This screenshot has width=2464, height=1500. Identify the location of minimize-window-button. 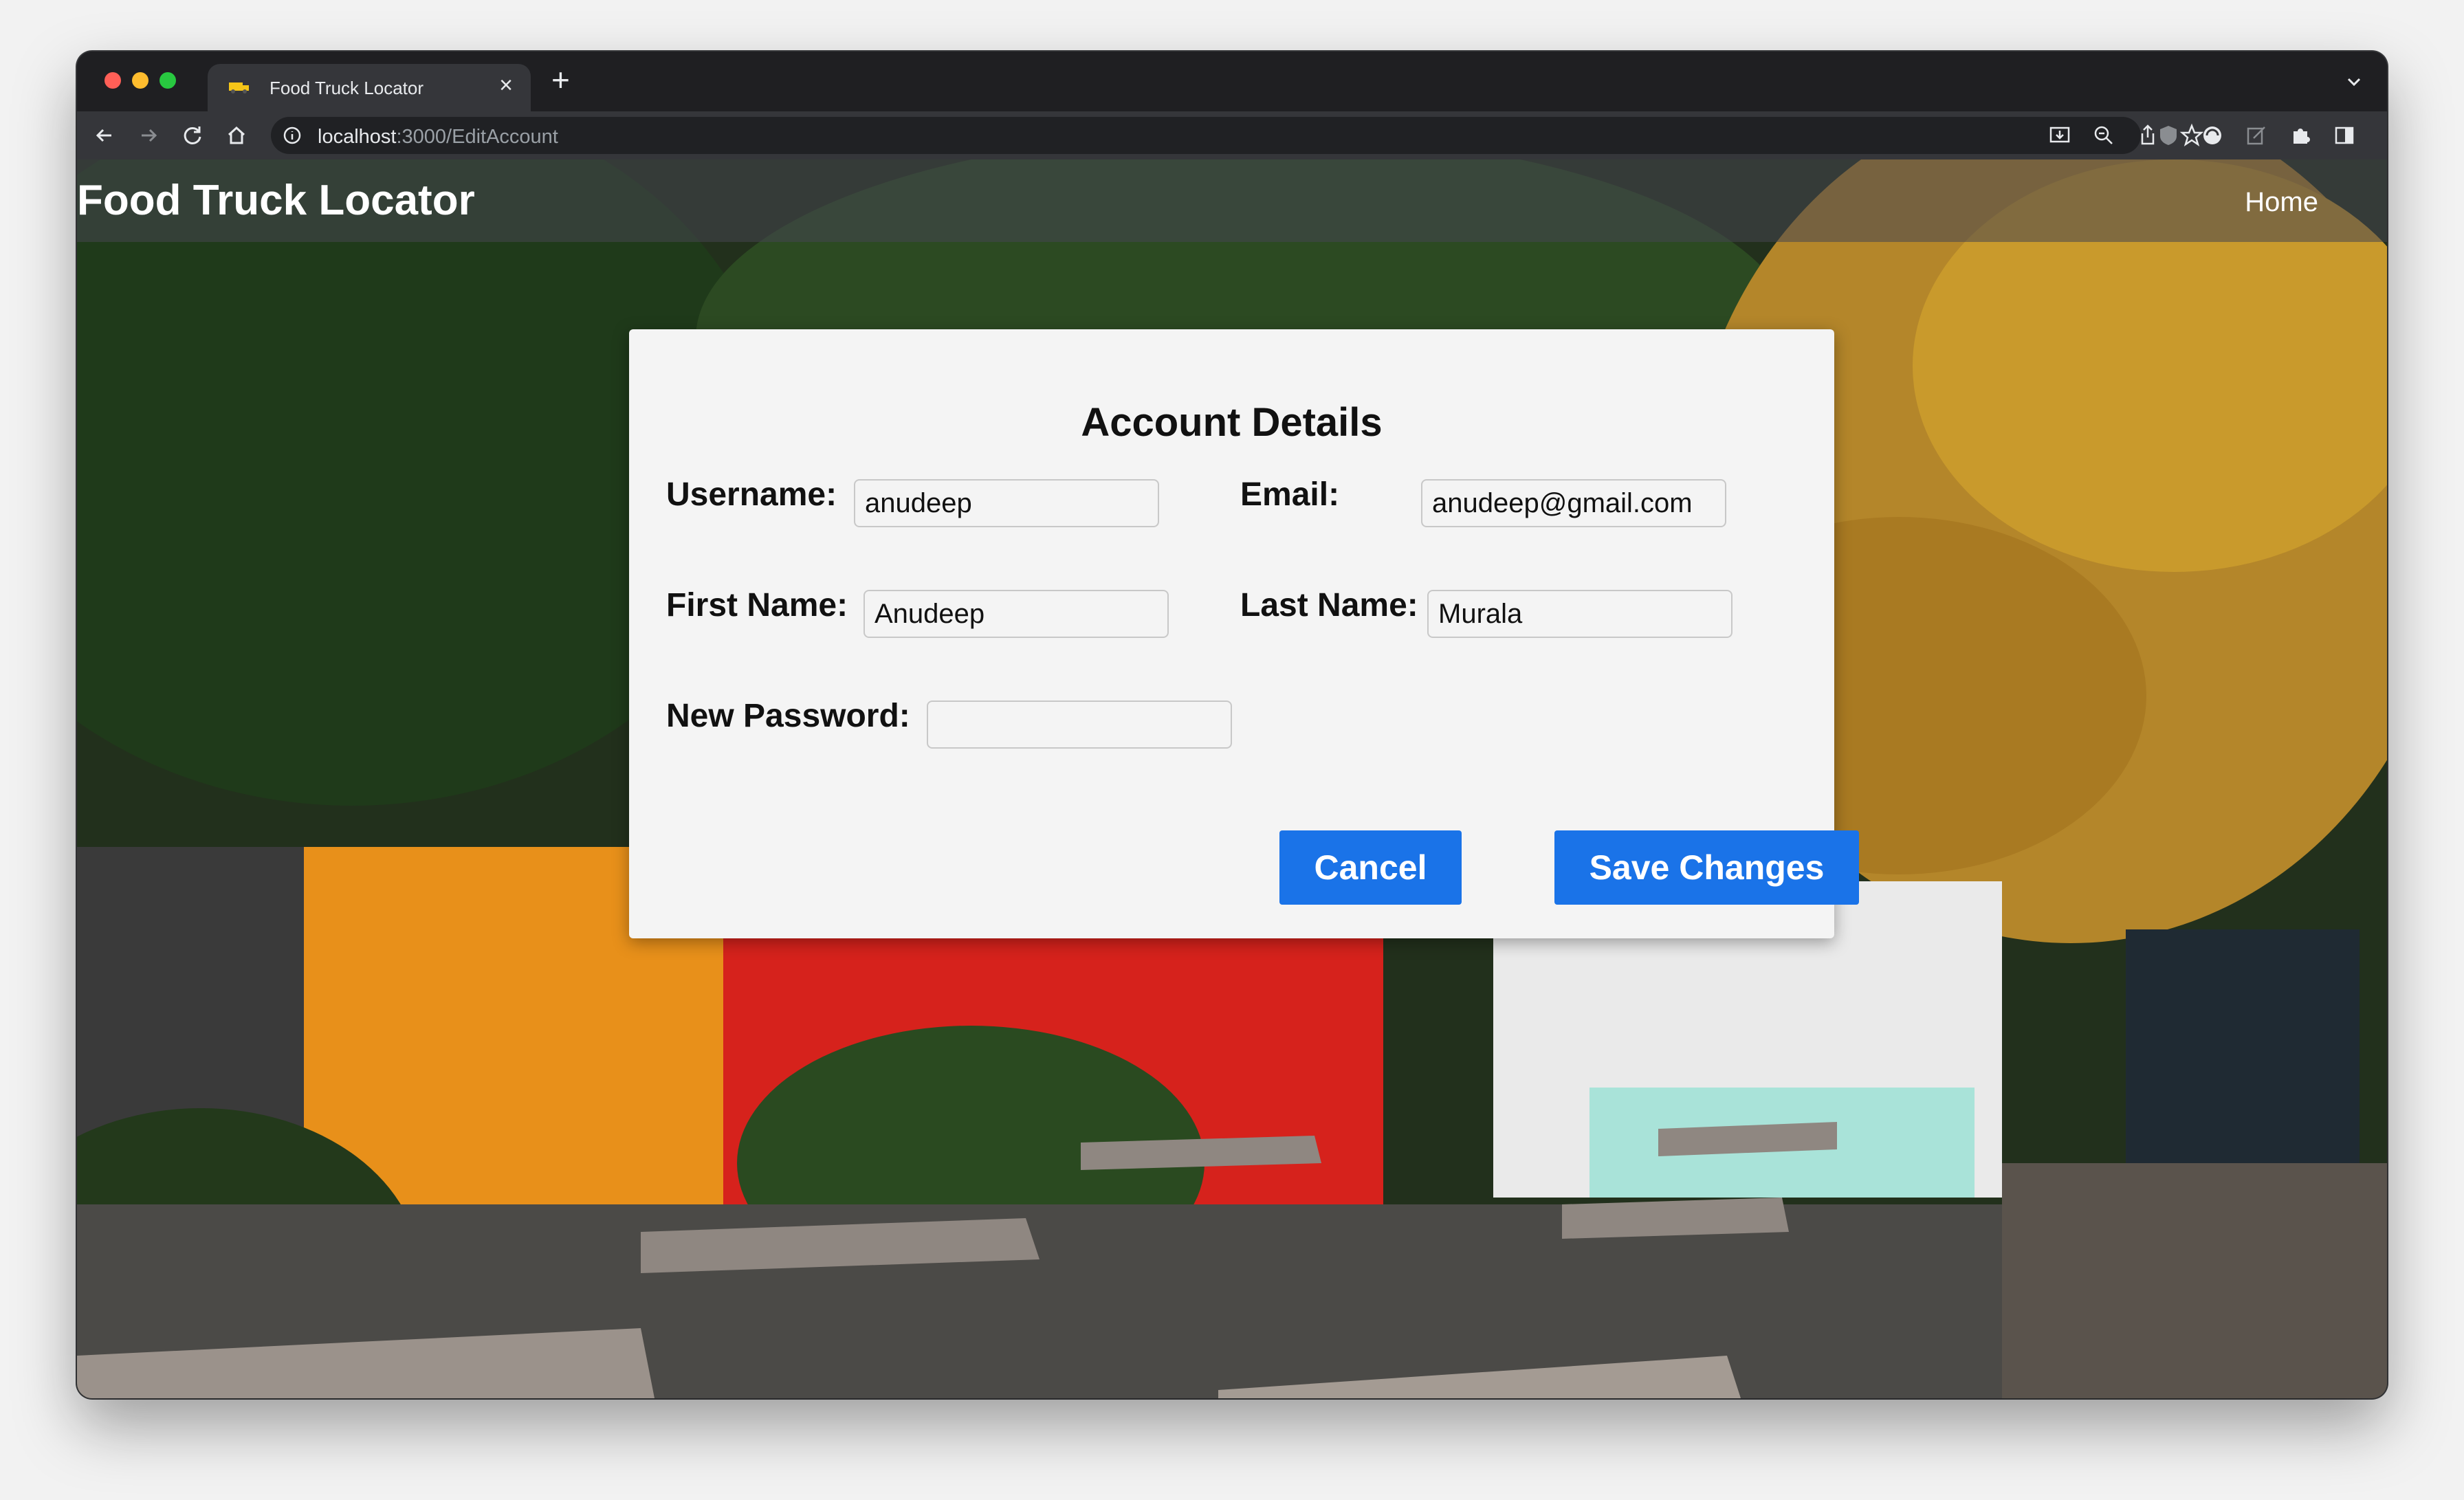
(140, 80).